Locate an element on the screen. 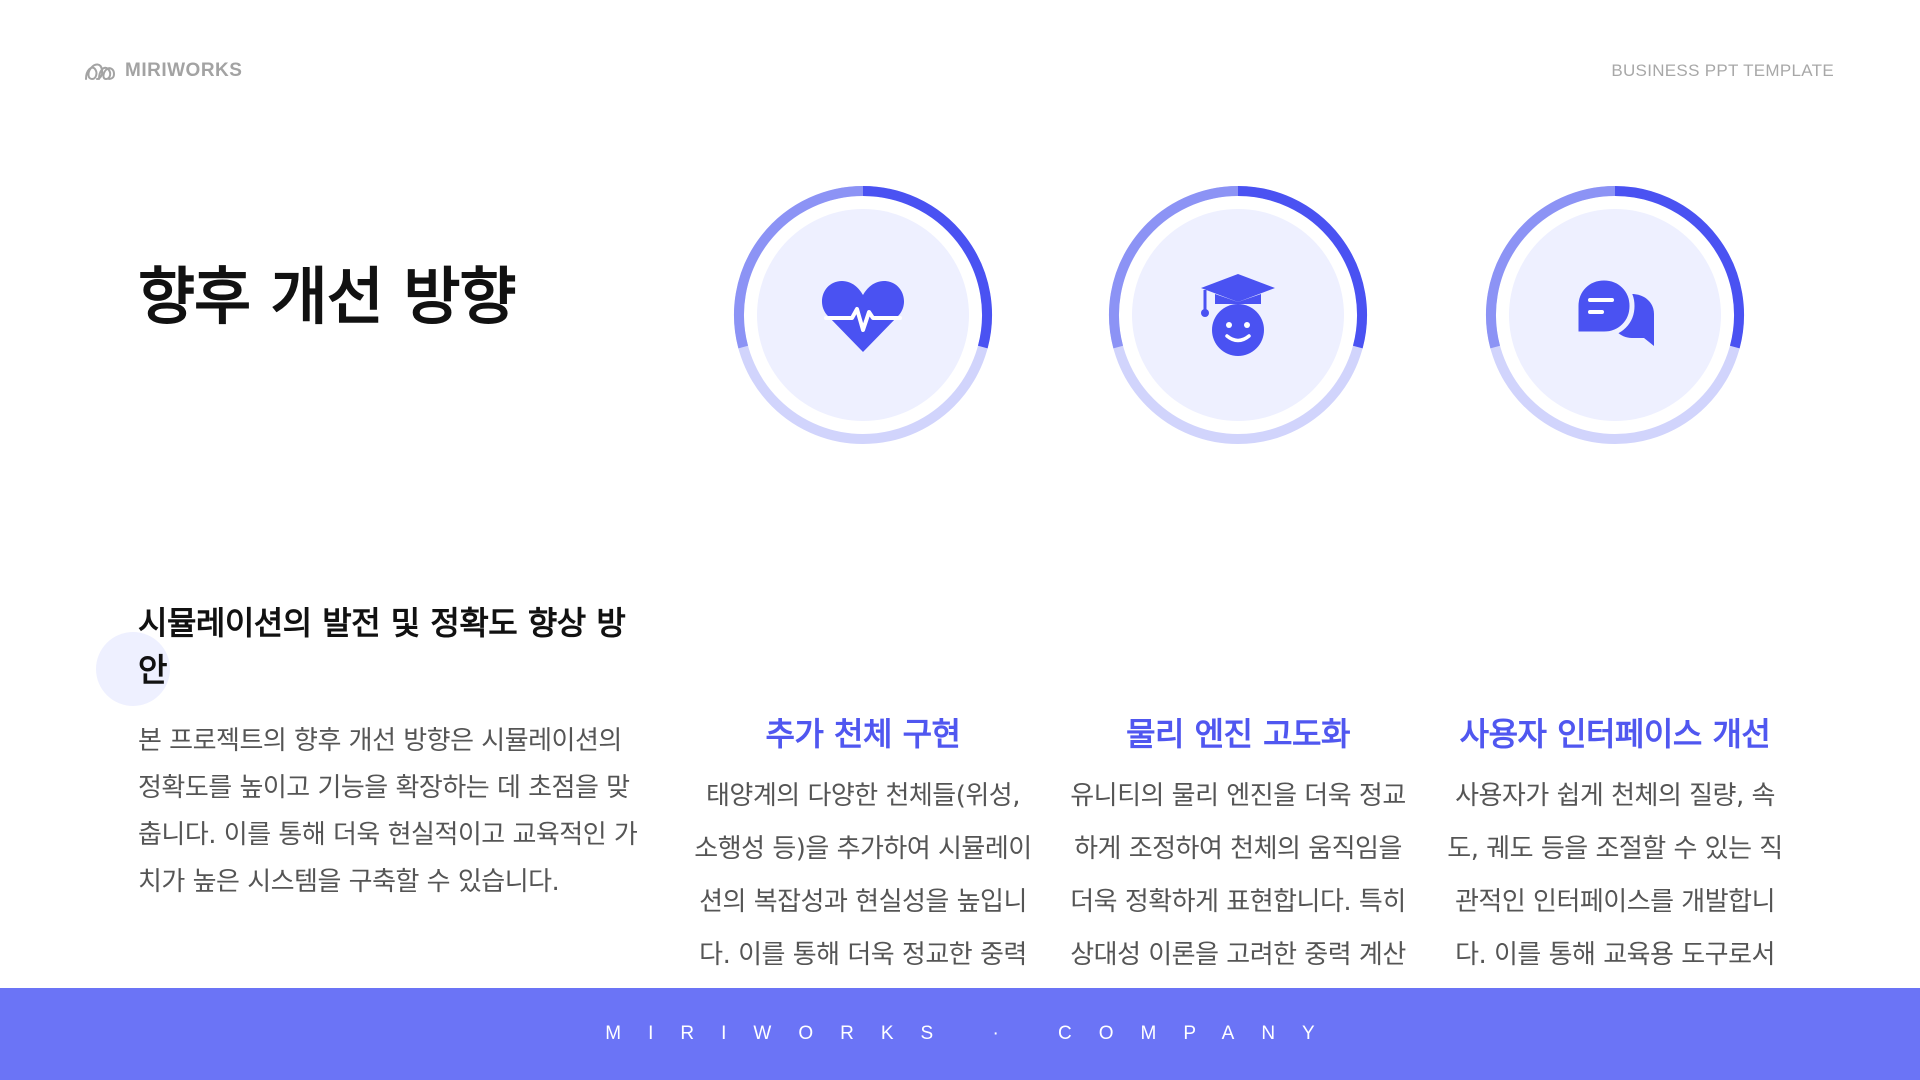 Image resolution: width=1920 pixels, height=1080 pixels. section-subtitle: 시뮬레이션의 발전 및 정확도 향상 방안 is located at coordinates (382, 646).